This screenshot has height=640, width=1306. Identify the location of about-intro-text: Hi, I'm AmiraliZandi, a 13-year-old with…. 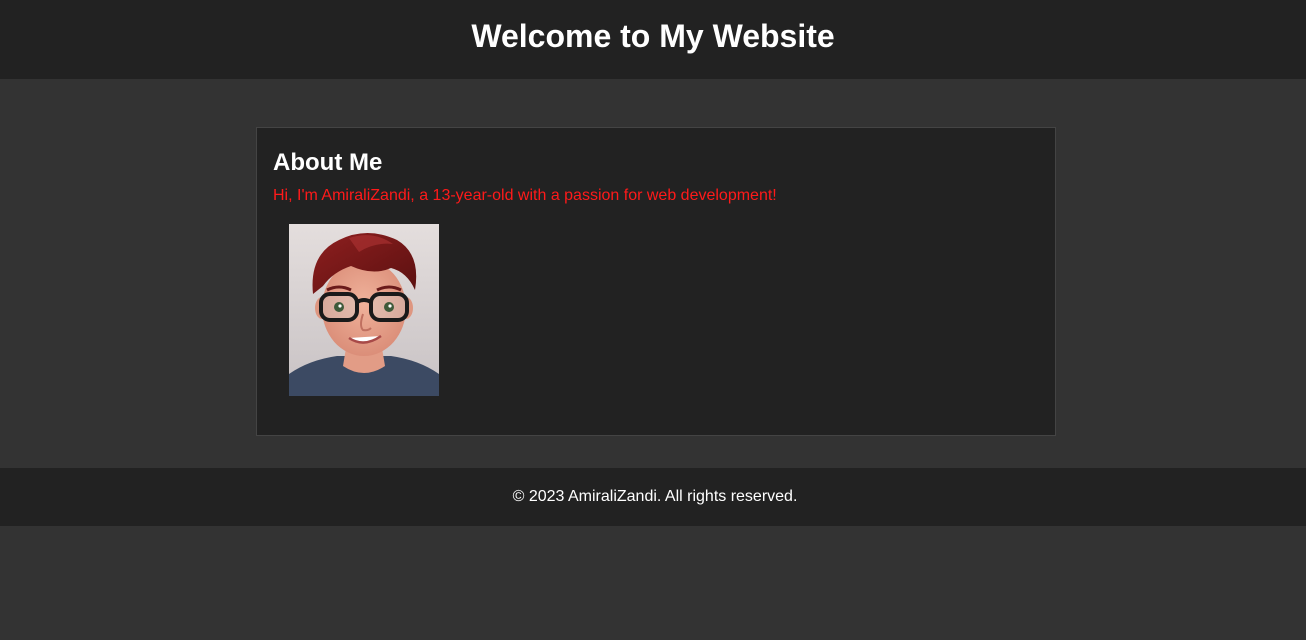
(525, 195).